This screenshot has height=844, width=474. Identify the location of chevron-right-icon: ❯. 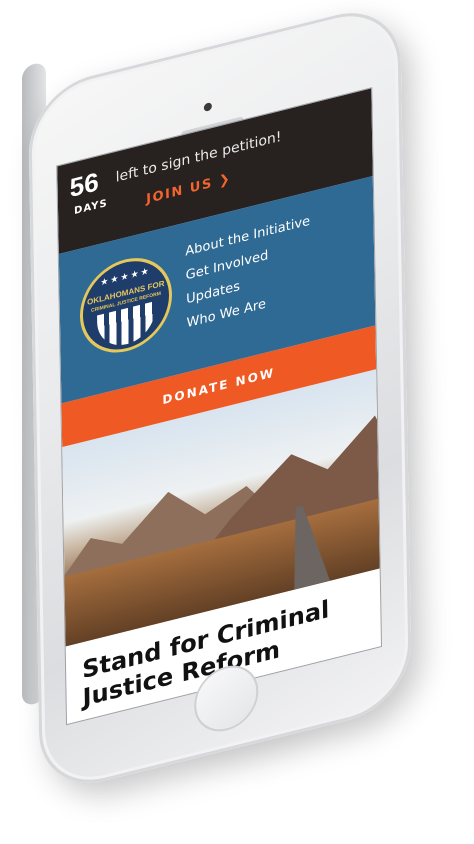
(225, 180).